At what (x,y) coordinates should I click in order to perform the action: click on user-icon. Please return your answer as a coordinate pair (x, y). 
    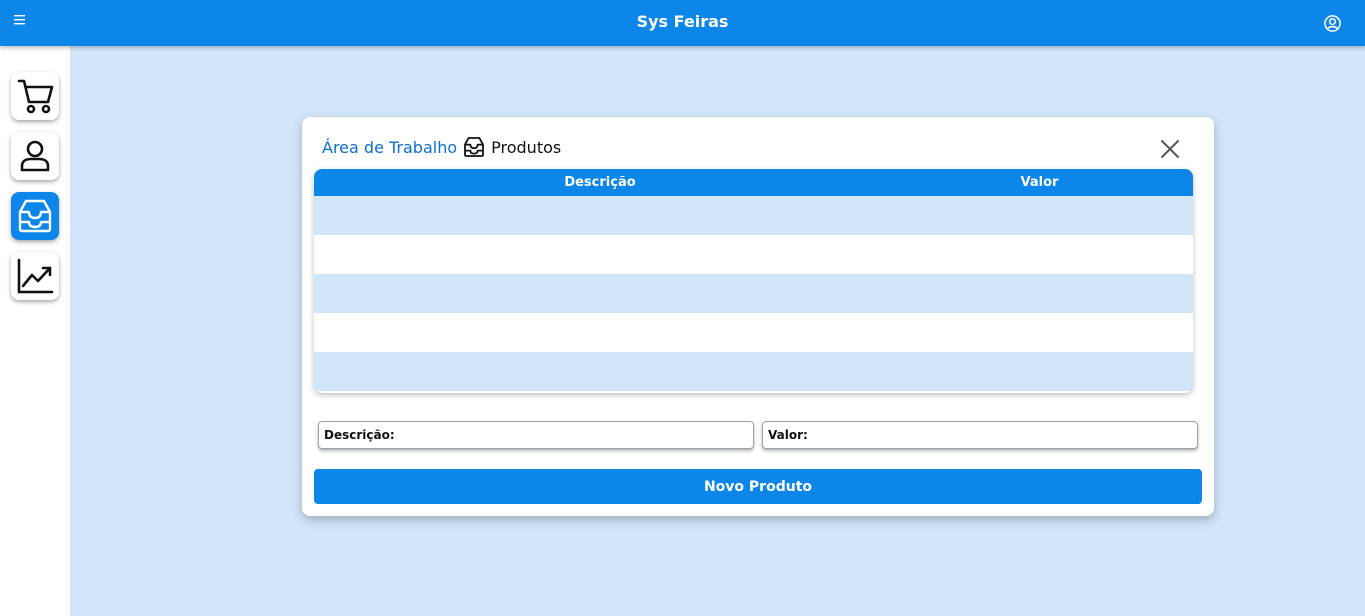
    Looking at the image, I should click on (35, 156).